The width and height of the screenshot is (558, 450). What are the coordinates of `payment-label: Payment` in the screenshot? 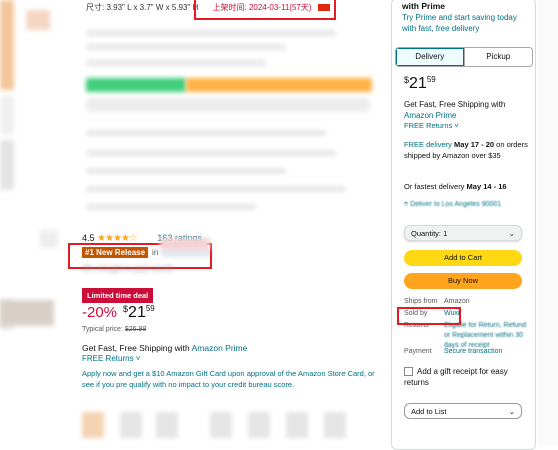 It's located at (418, 351).